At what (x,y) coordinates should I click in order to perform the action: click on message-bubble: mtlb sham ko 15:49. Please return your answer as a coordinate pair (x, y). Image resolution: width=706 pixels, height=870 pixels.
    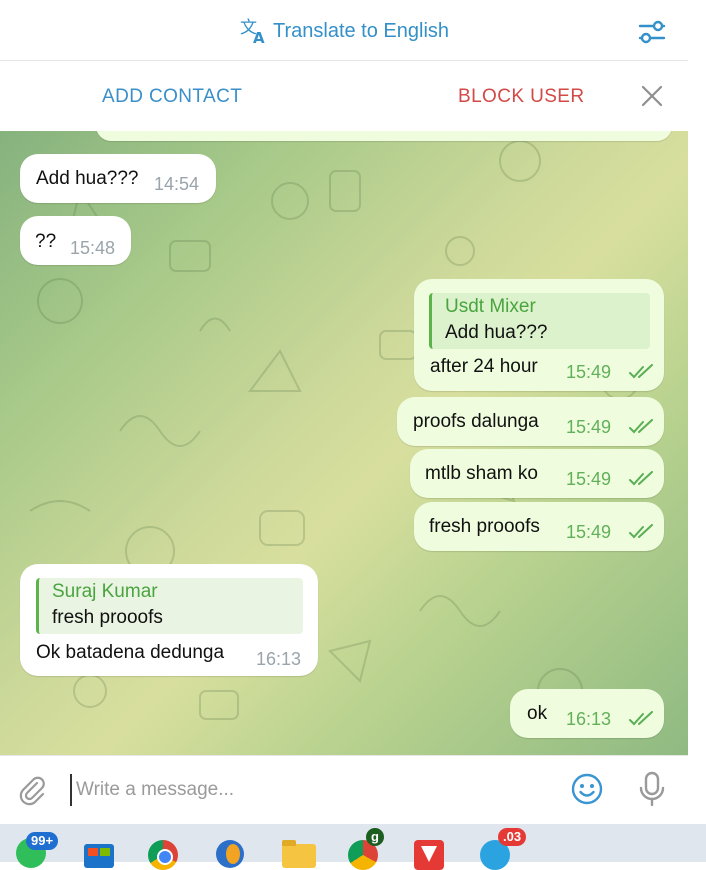
    Looking at the image, I should click on (537, 473).